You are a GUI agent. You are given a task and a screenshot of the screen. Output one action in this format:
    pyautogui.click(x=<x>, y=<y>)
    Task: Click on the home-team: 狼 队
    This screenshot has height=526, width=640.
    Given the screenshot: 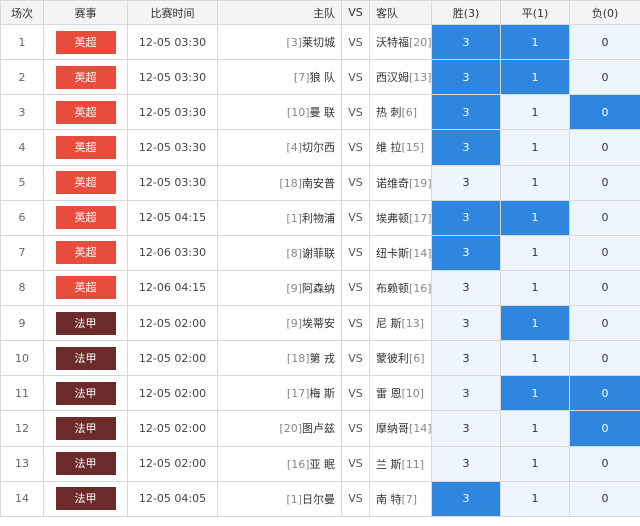 What is the action you would take?
    pyautogui.click(x=323, y=77)
    